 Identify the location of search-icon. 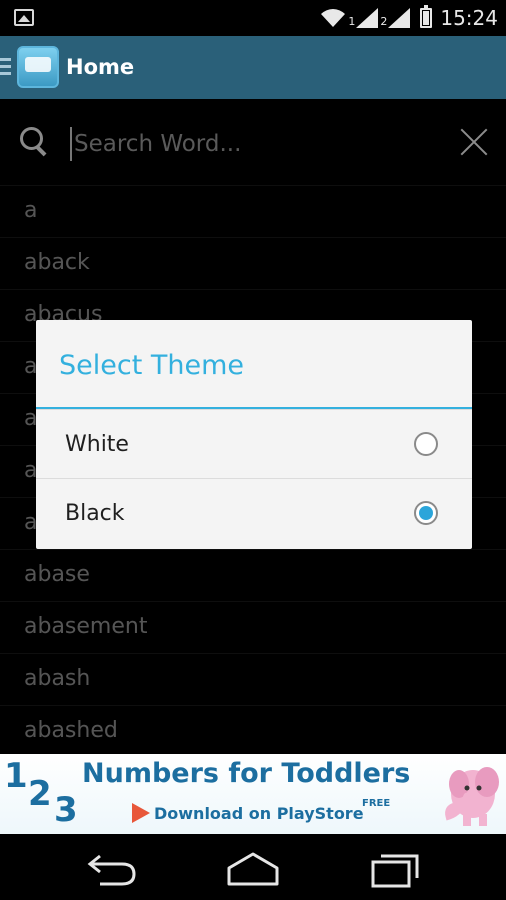
(35, 142).